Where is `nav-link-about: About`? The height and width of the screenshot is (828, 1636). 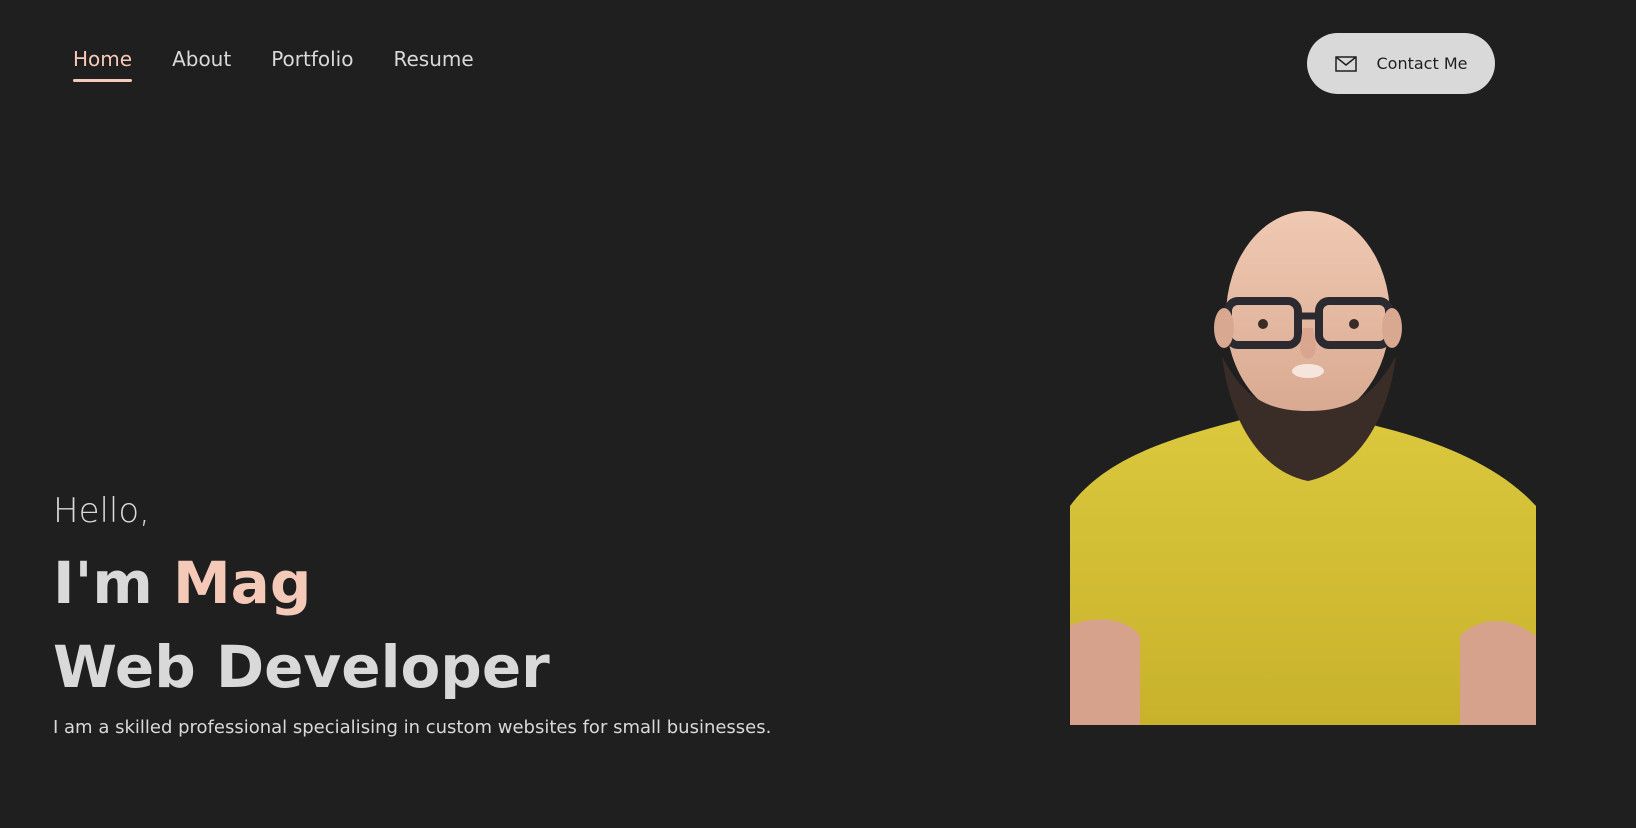
nav-link-about: About is located at coordinates (201, 64).